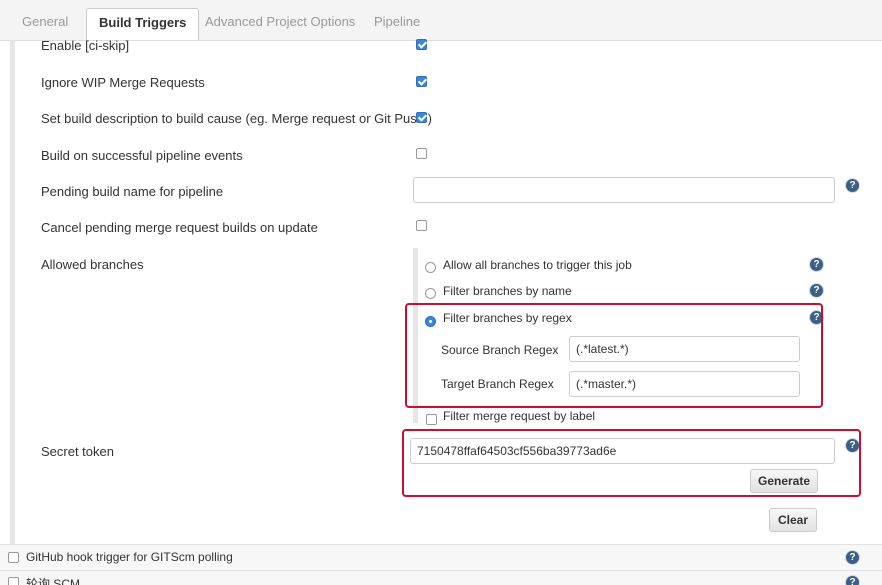 The image size is (882, 585). I want to click on tab-build-triggers: Build Triggers, so click(143, 24).